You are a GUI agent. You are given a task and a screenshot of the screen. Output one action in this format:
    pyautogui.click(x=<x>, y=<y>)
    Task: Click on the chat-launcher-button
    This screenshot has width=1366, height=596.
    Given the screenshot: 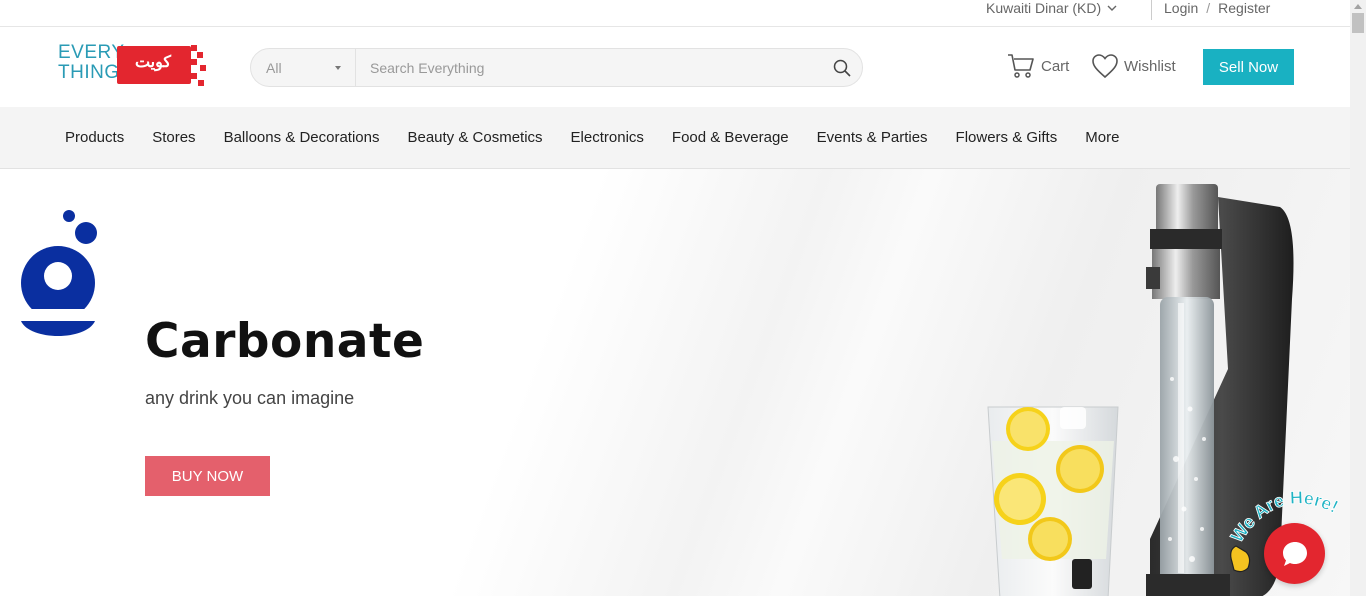 What is the action you would take?
    pyautogui.click(x=1294, y=553)
    